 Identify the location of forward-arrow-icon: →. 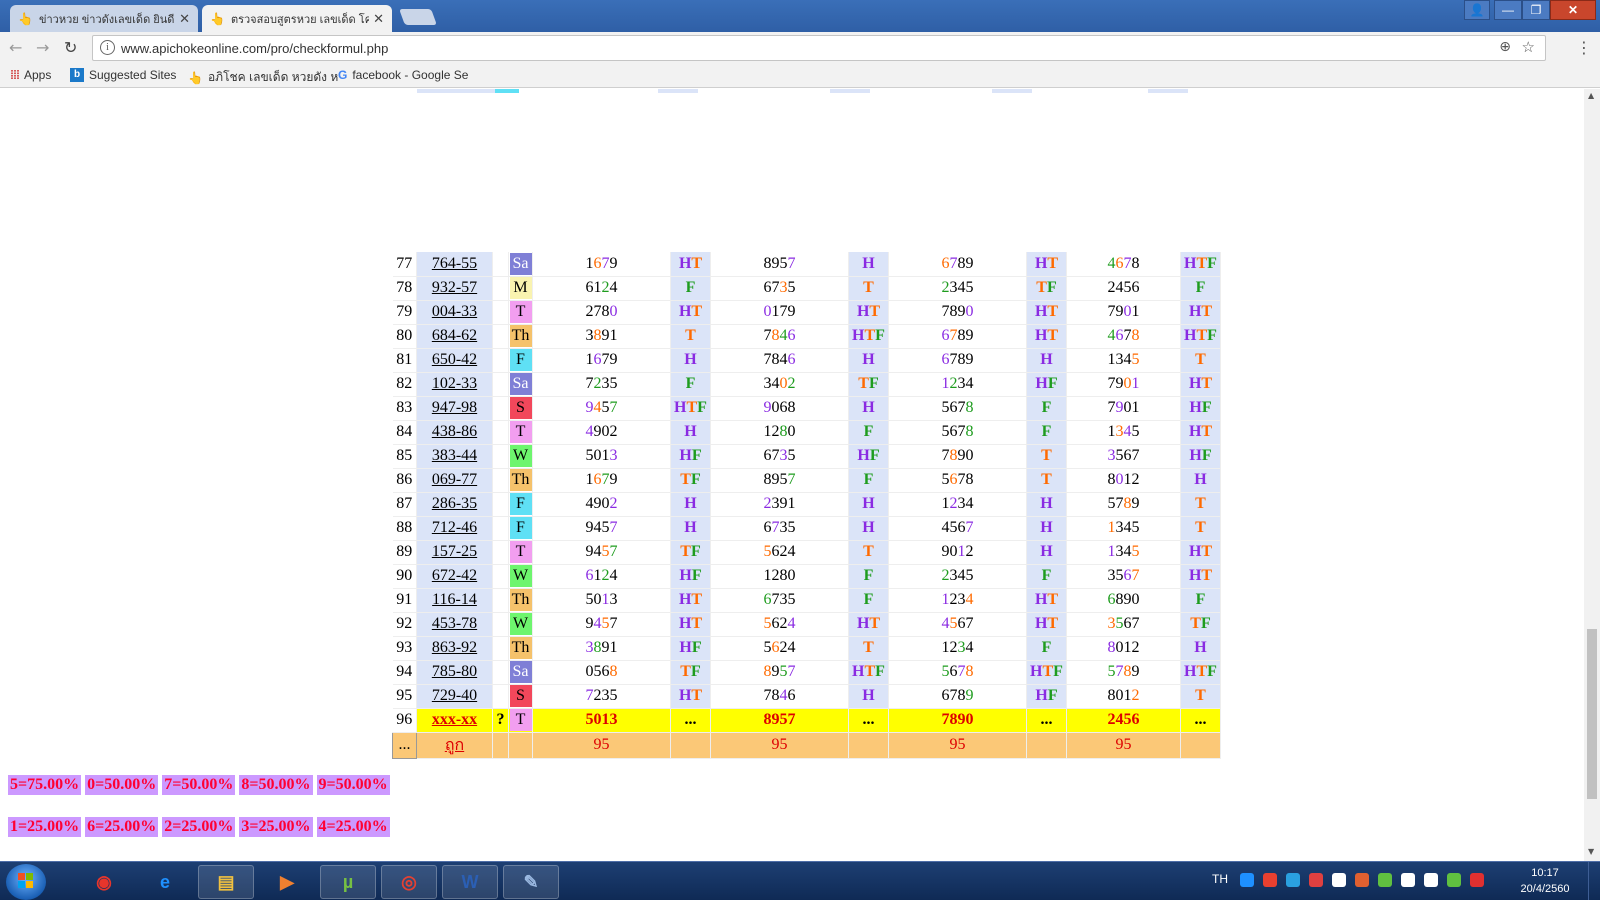
(42, 47).